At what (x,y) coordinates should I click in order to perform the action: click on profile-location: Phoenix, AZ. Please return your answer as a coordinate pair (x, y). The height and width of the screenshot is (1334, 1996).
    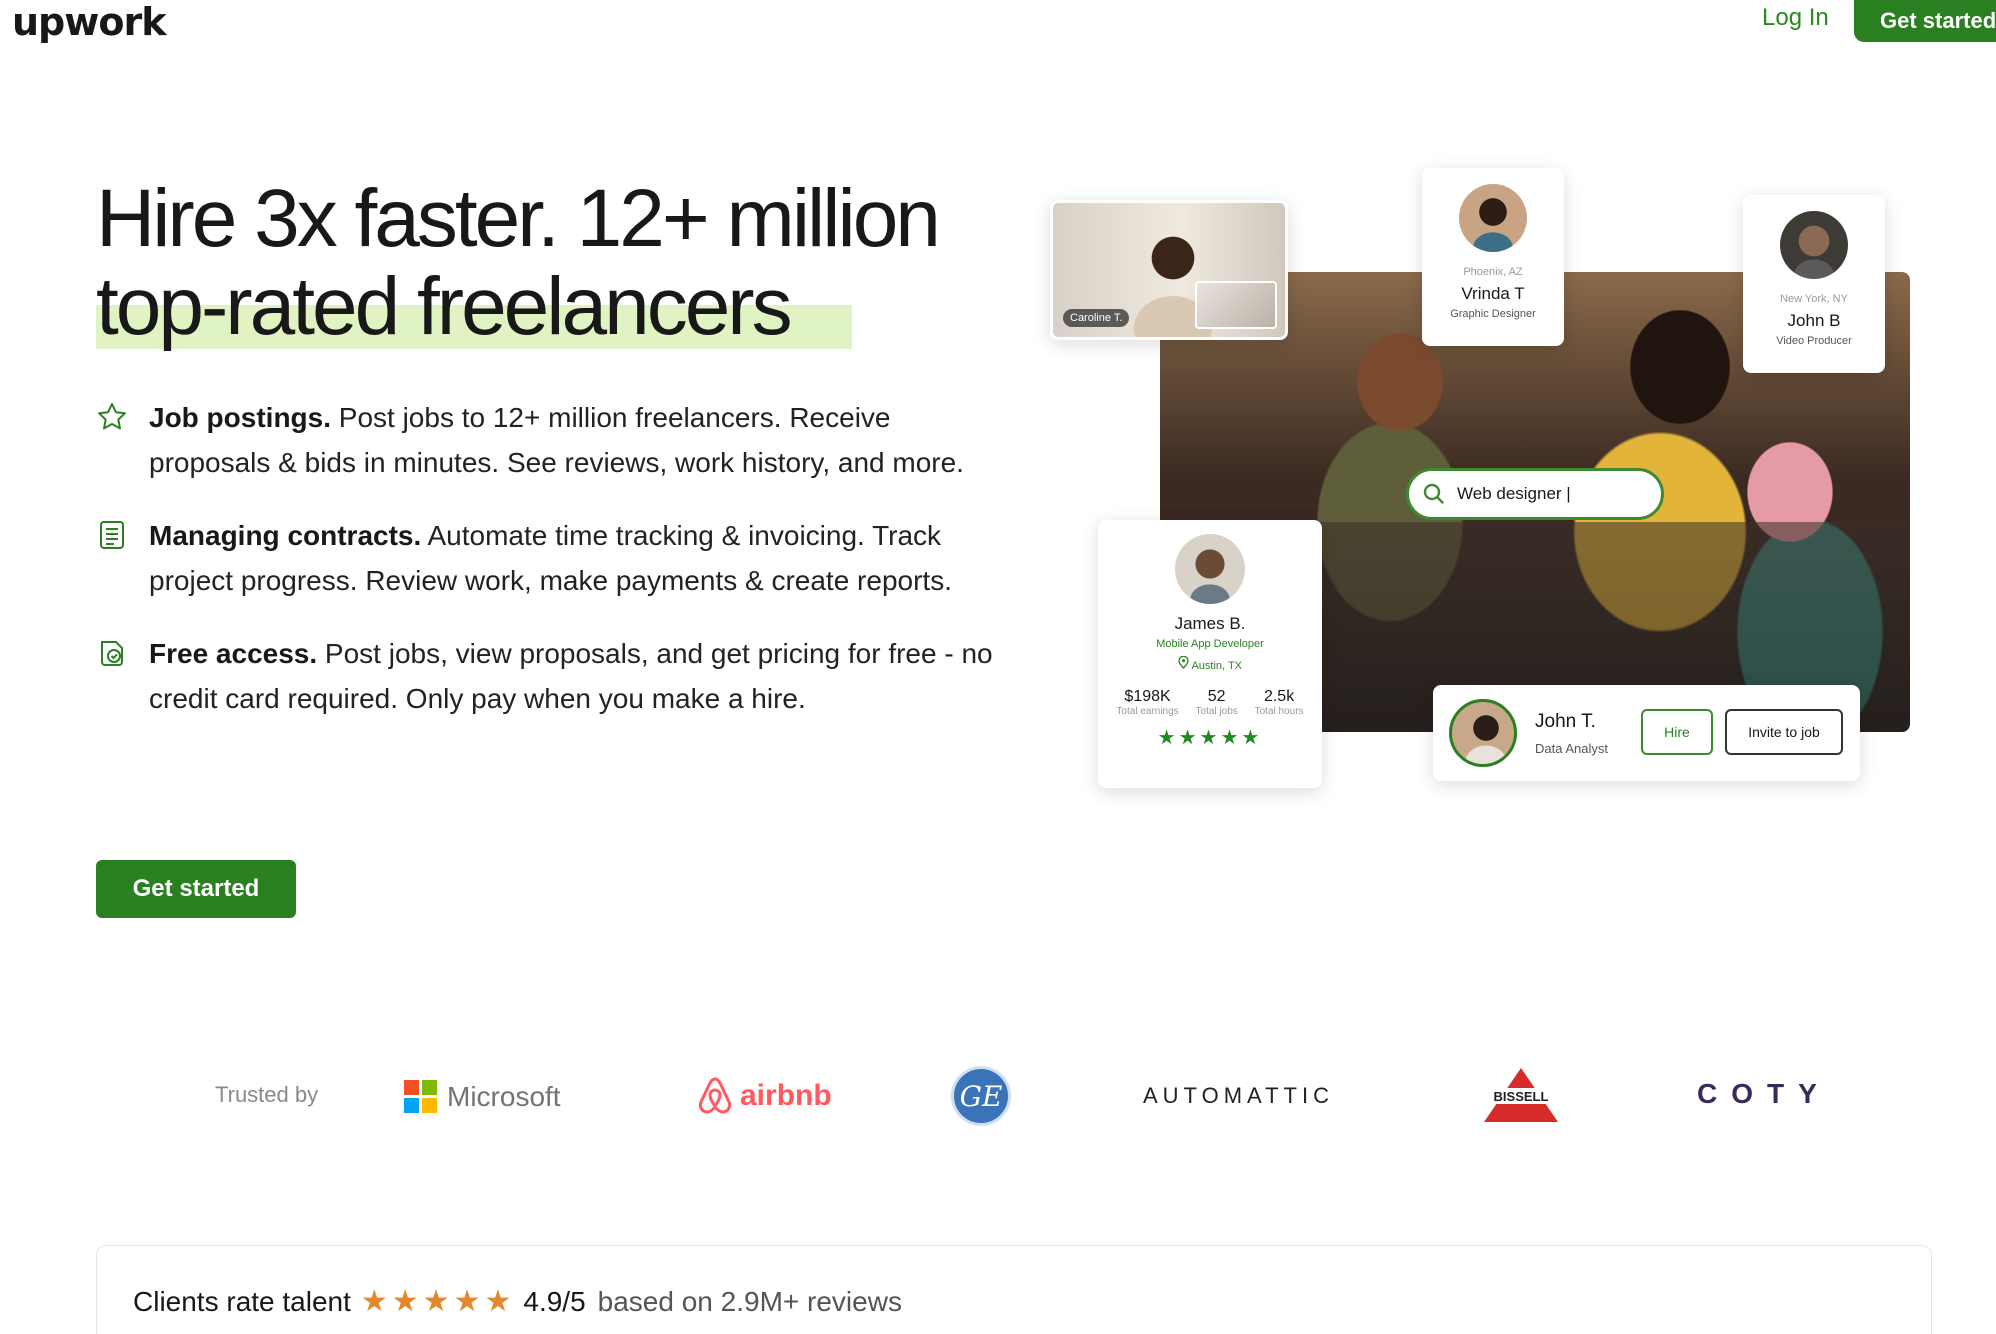
    Looking at the image, I should click on (1493, 272).